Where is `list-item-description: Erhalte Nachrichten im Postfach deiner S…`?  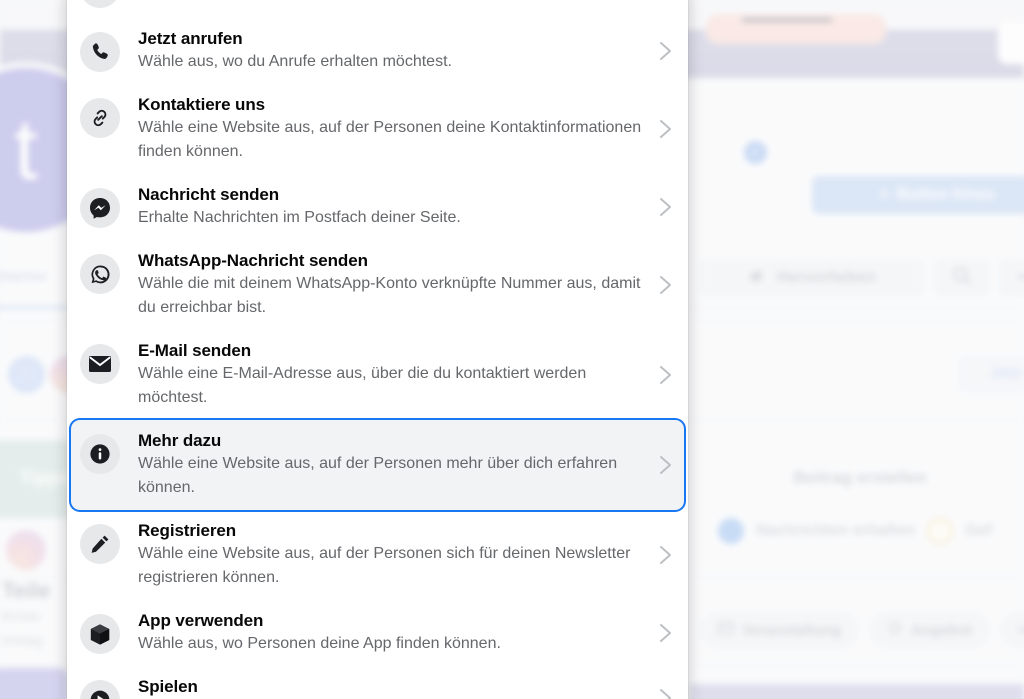 list-item-description: Erhalte Nachrichten im Postfach deiner S… is located at coordinates (299, 217).